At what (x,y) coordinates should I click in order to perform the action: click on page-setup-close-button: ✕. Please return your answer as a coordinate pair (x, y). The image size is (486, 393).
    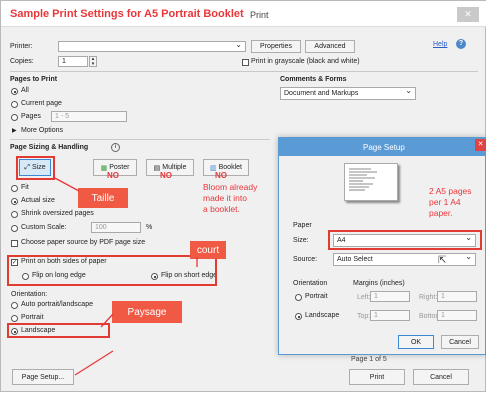
    Looking at the image, I should click on (480, 145).